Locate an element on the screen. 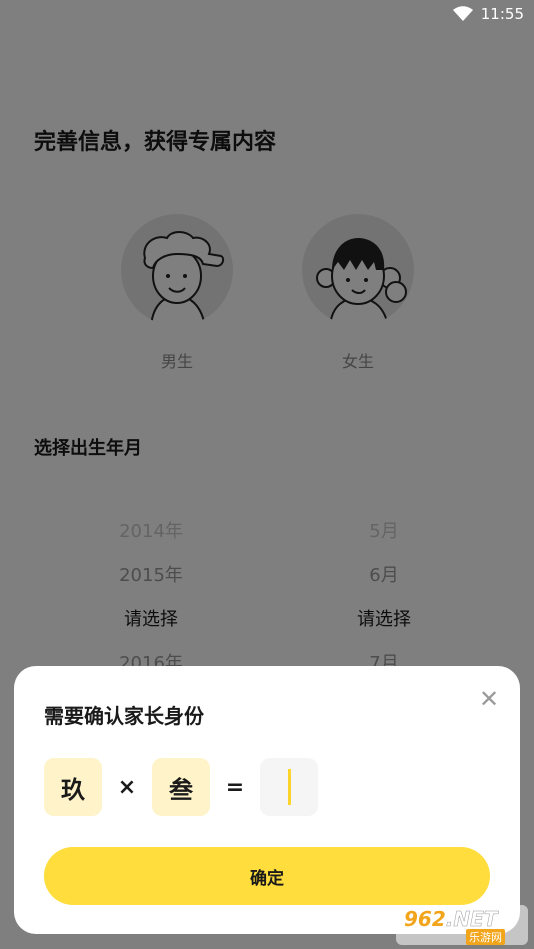  multiply-sign: × is located at coordinates (127, 787).